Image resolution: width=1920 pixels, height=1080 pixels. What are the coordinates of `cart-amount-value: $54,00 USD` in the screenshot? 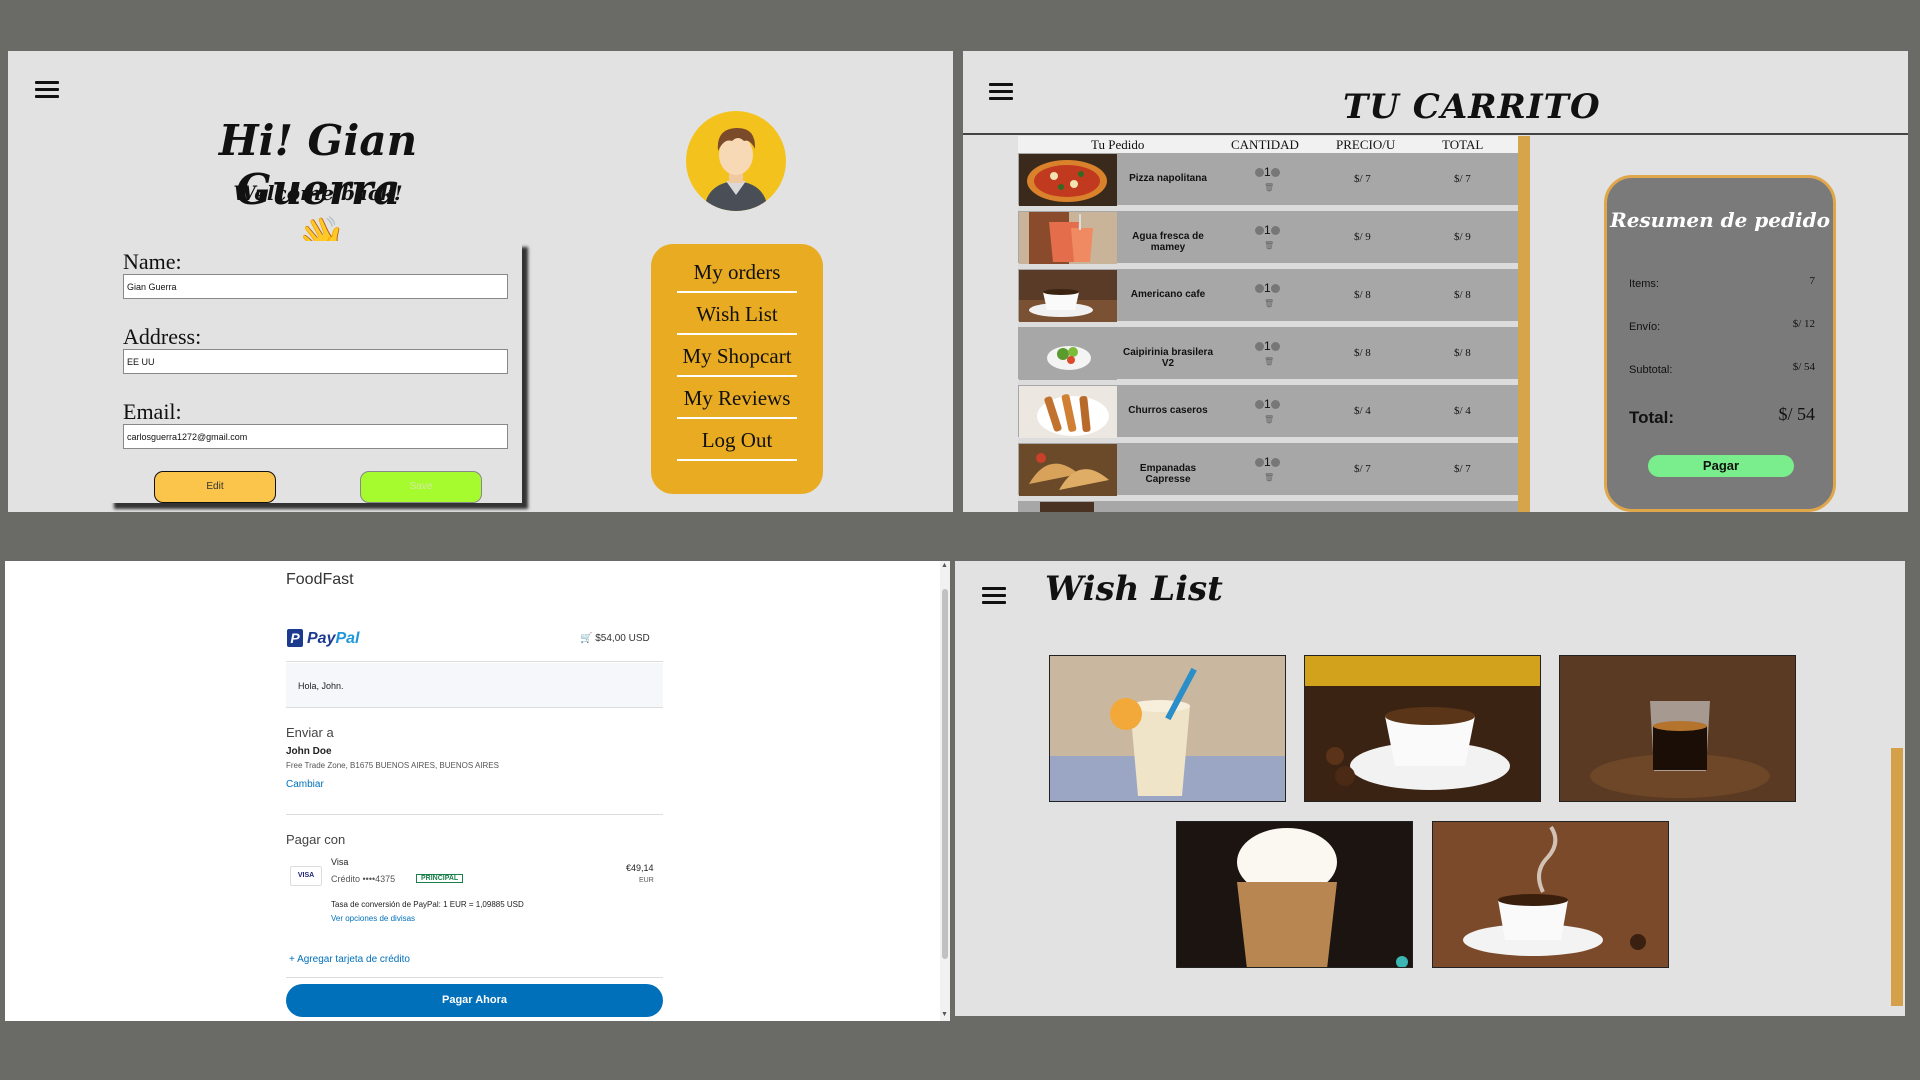 It's located at (622, 638).